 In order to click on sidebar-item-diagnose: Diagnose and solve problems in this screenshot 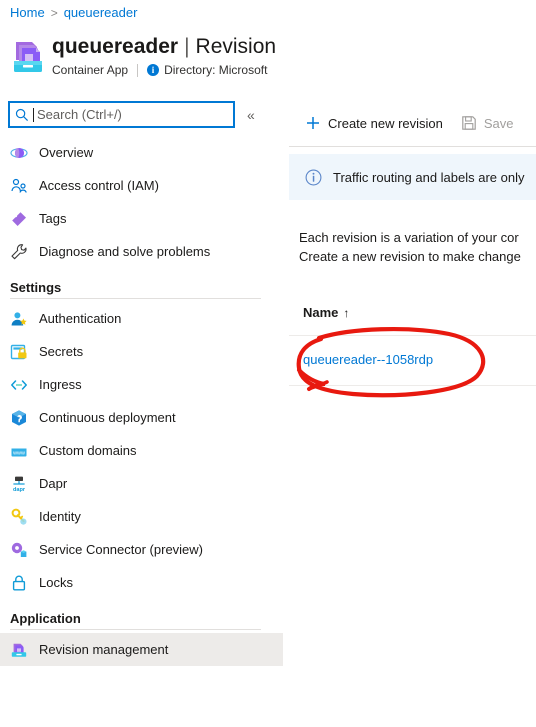, I will do `click(141, 251)`.